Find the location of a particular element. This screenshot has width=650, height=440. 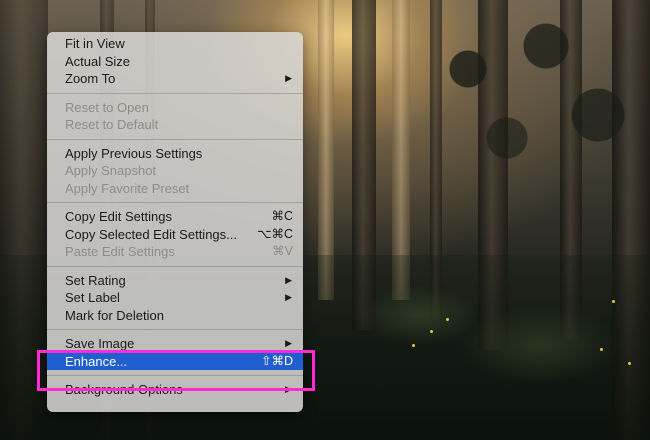

menu-item-shortcut: ⌘C is located at coordinates (282, 216).